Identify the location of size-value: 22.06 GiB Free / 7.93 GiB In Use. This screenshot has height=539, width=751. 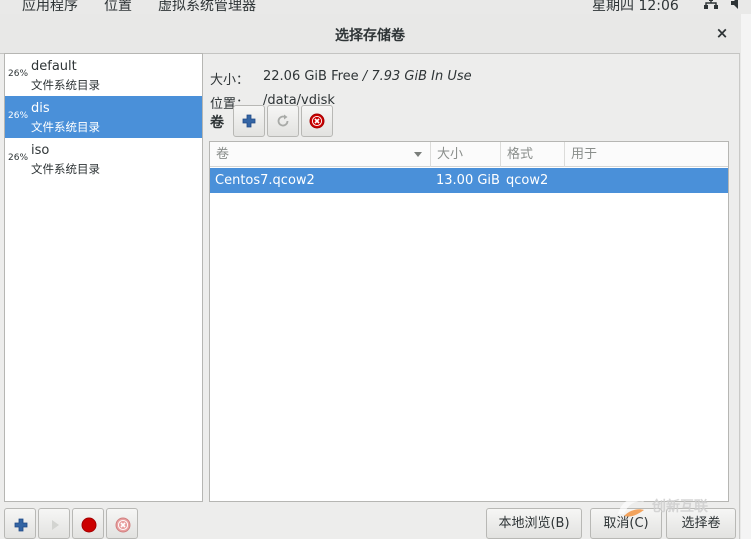
(367, 76).